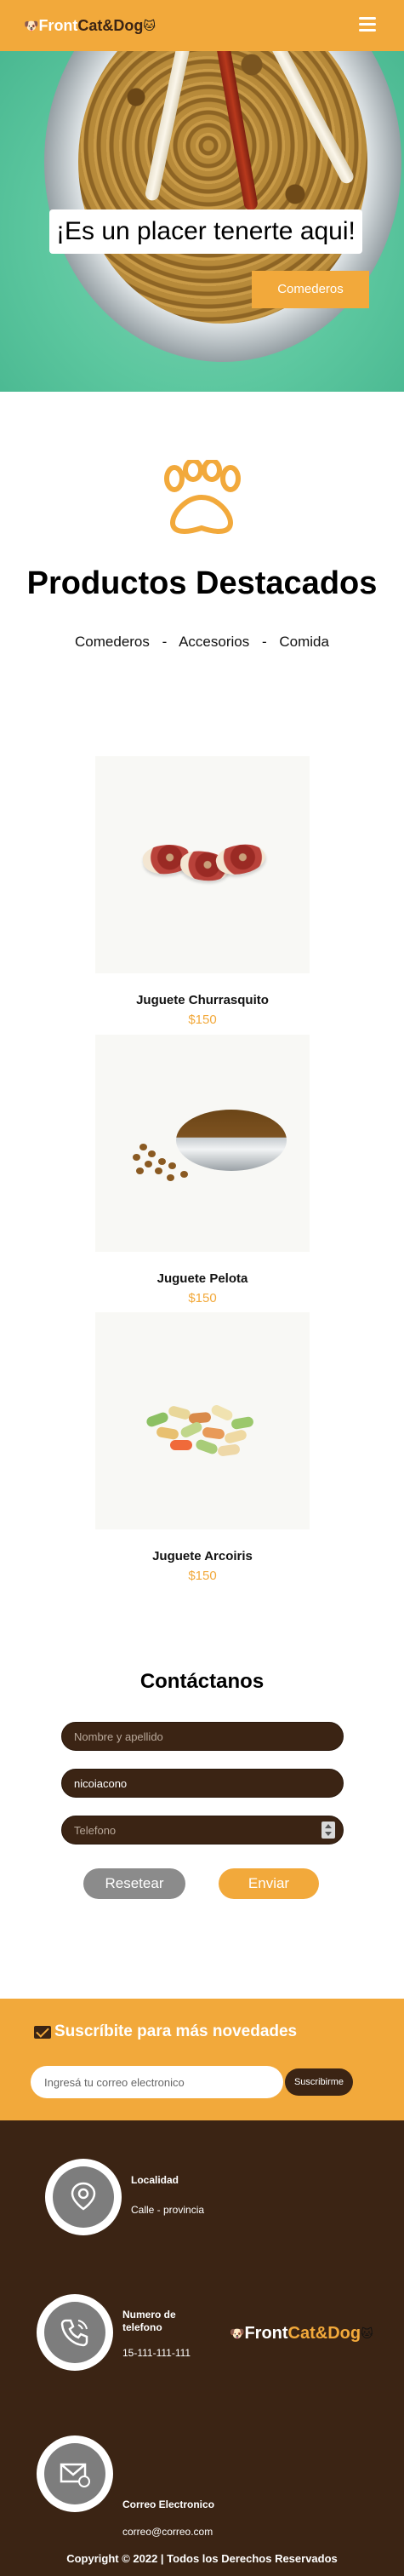 This screenshot has height=2576, width=404. Describe the element at coordinates (156, 2353) in the screenshot. I see `phone-value: 15-111-111-111` at that location.